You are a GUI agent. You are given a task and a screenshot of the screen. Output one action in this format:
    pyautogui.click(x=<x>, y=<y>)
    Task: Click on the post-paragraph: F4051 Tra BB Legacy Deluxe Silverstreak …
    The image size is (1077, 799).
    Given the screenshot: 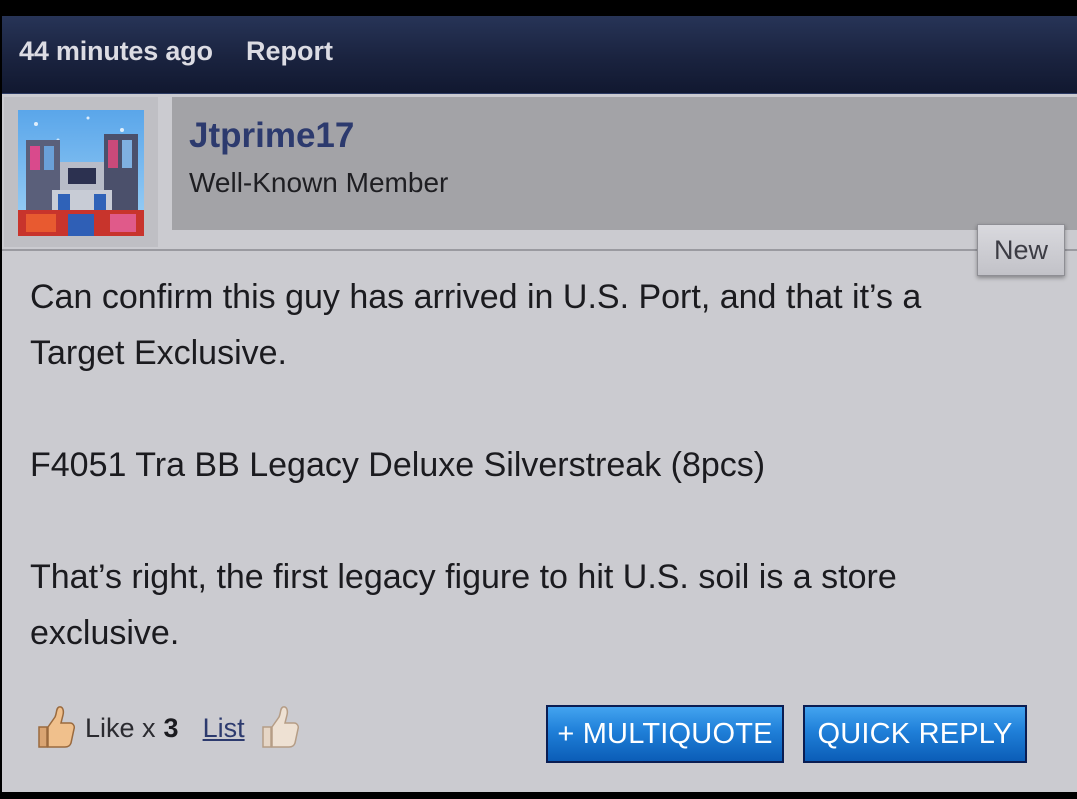 What is the action you would take?
    pyautogui.click(x=398, y=465)
    